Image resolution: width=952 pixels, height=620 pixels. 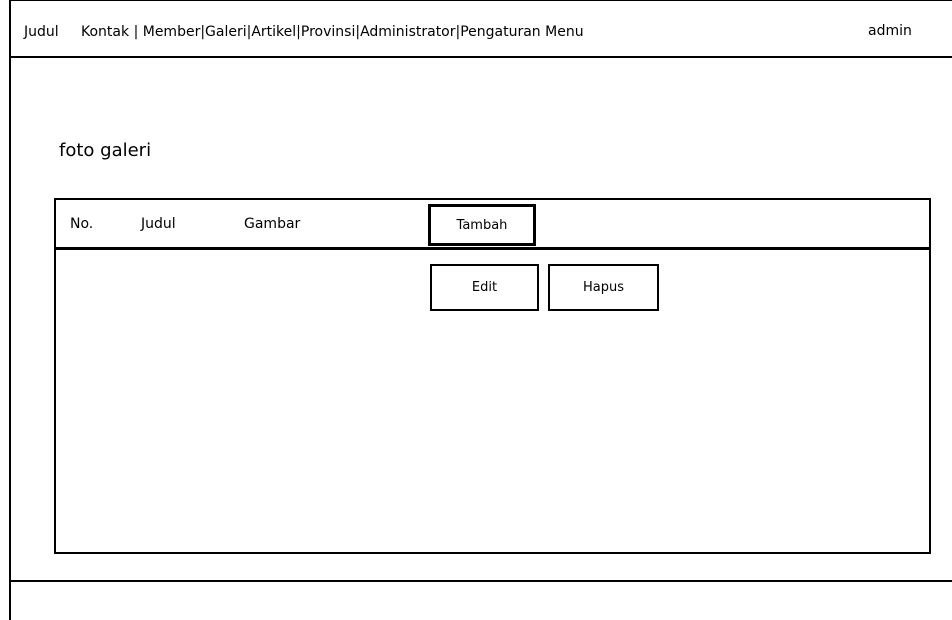 I want to click on footer-divider, so click(x=481, y=581).